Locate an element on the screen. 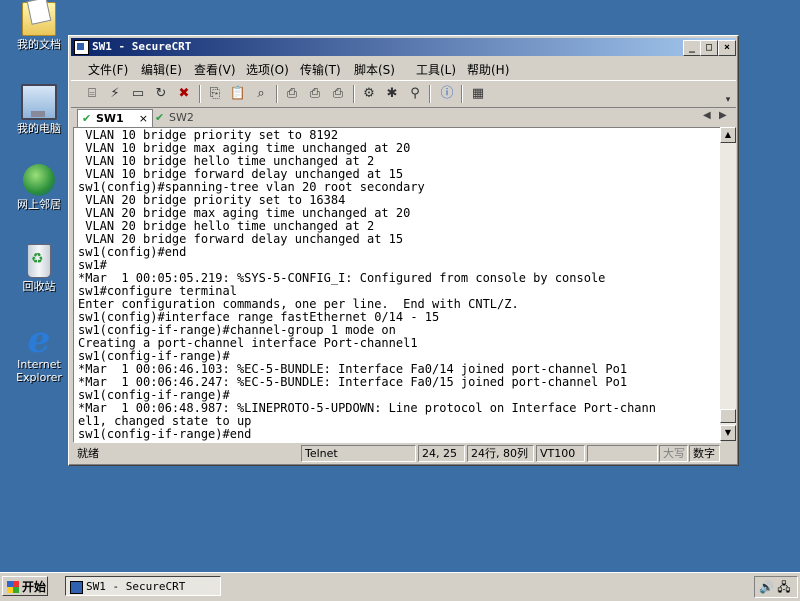  close-button: × is located at coordinates (727, 48).